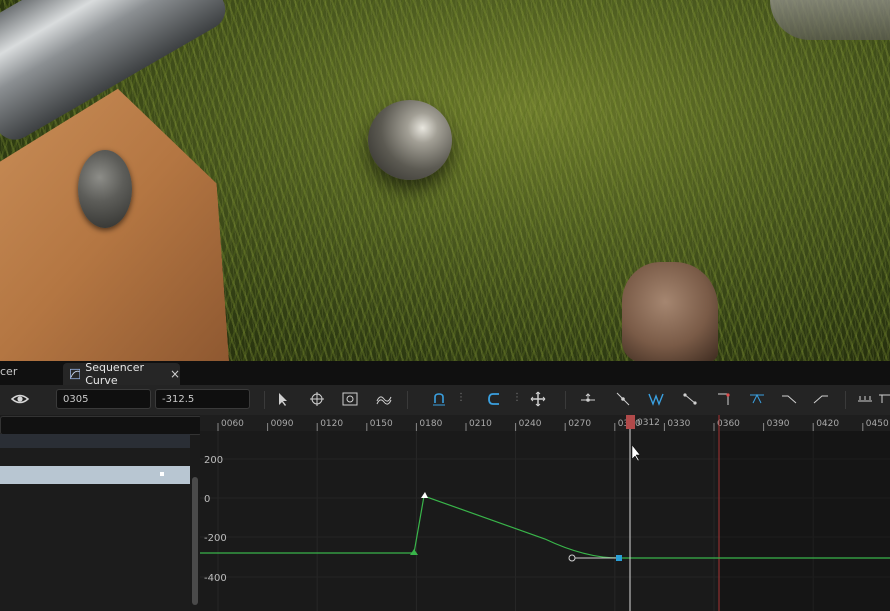 This screenshot has height=611, width=890. What do you see at coordinates (424, 495) in the screenshot?
I see `curve-key-peak` at bounding box center [424, 495].